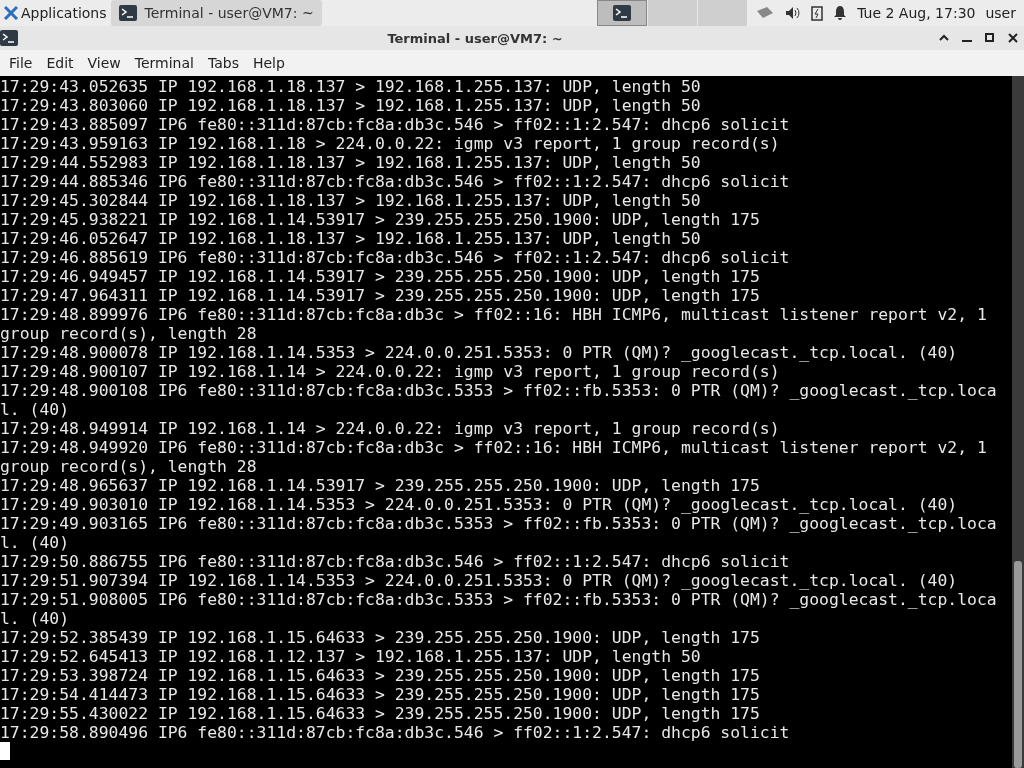 This screenshot has width=1024, height=768. What do you see at coordinates (989, 38) in the screenshot?
I see `maximize-icon` at bounding box center [989, 38].